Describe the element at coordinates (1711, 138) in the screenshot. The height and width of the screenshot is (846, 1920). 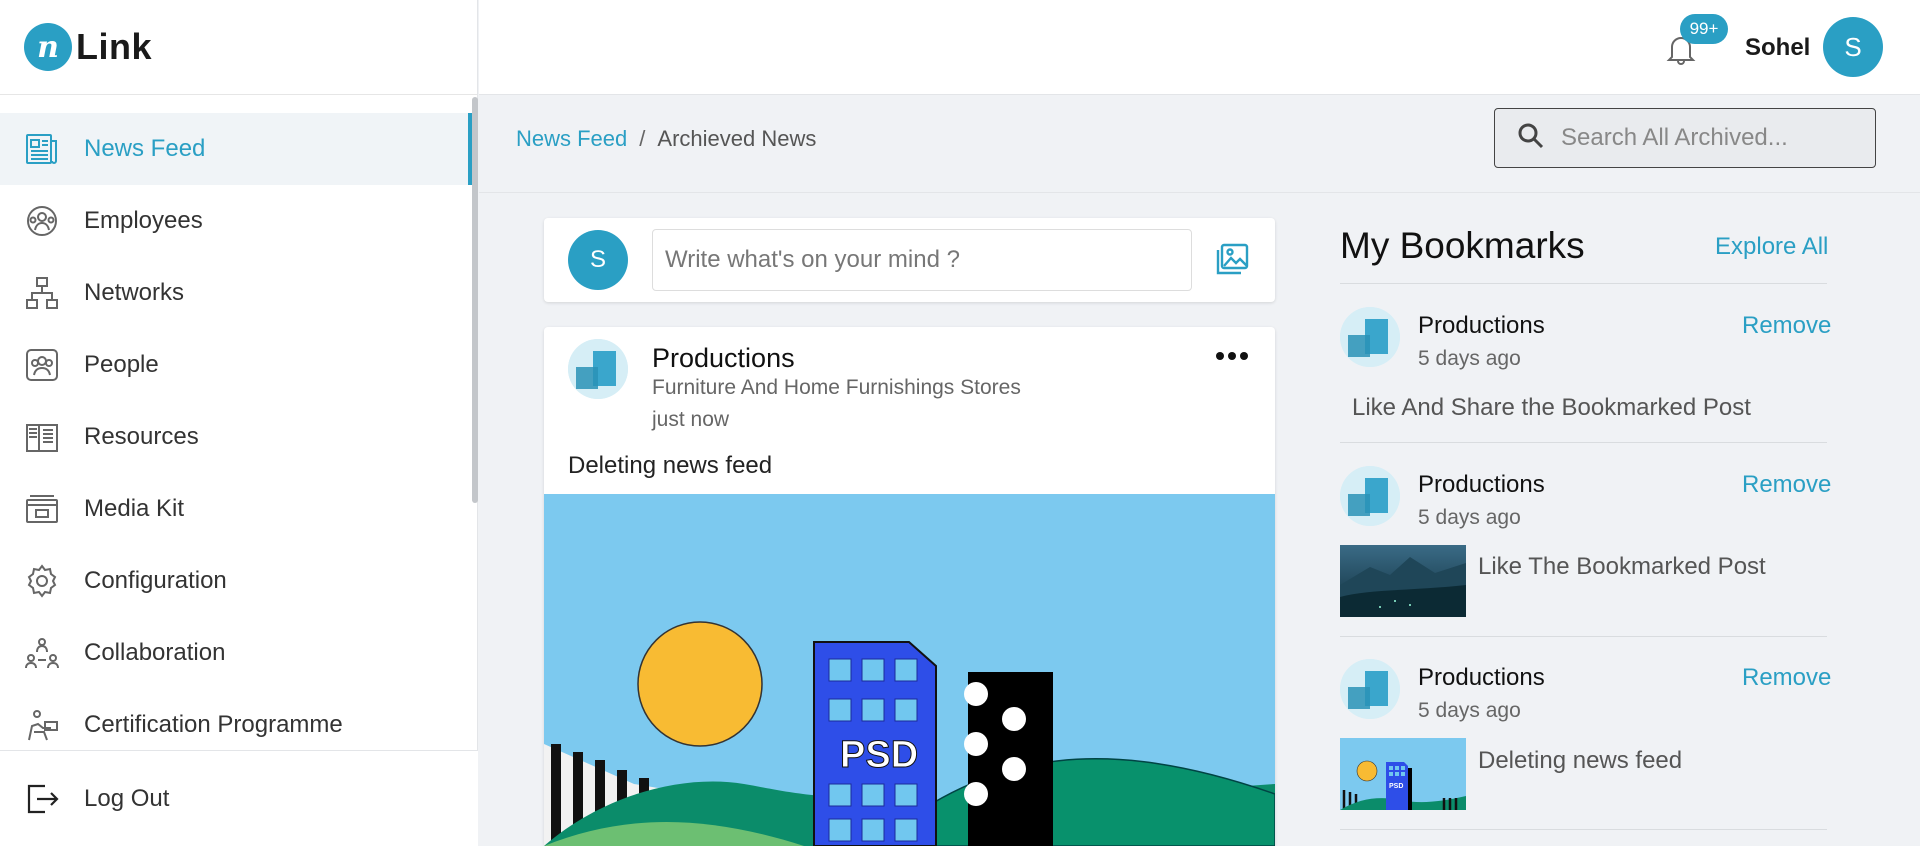
I see `search-input` at that location.